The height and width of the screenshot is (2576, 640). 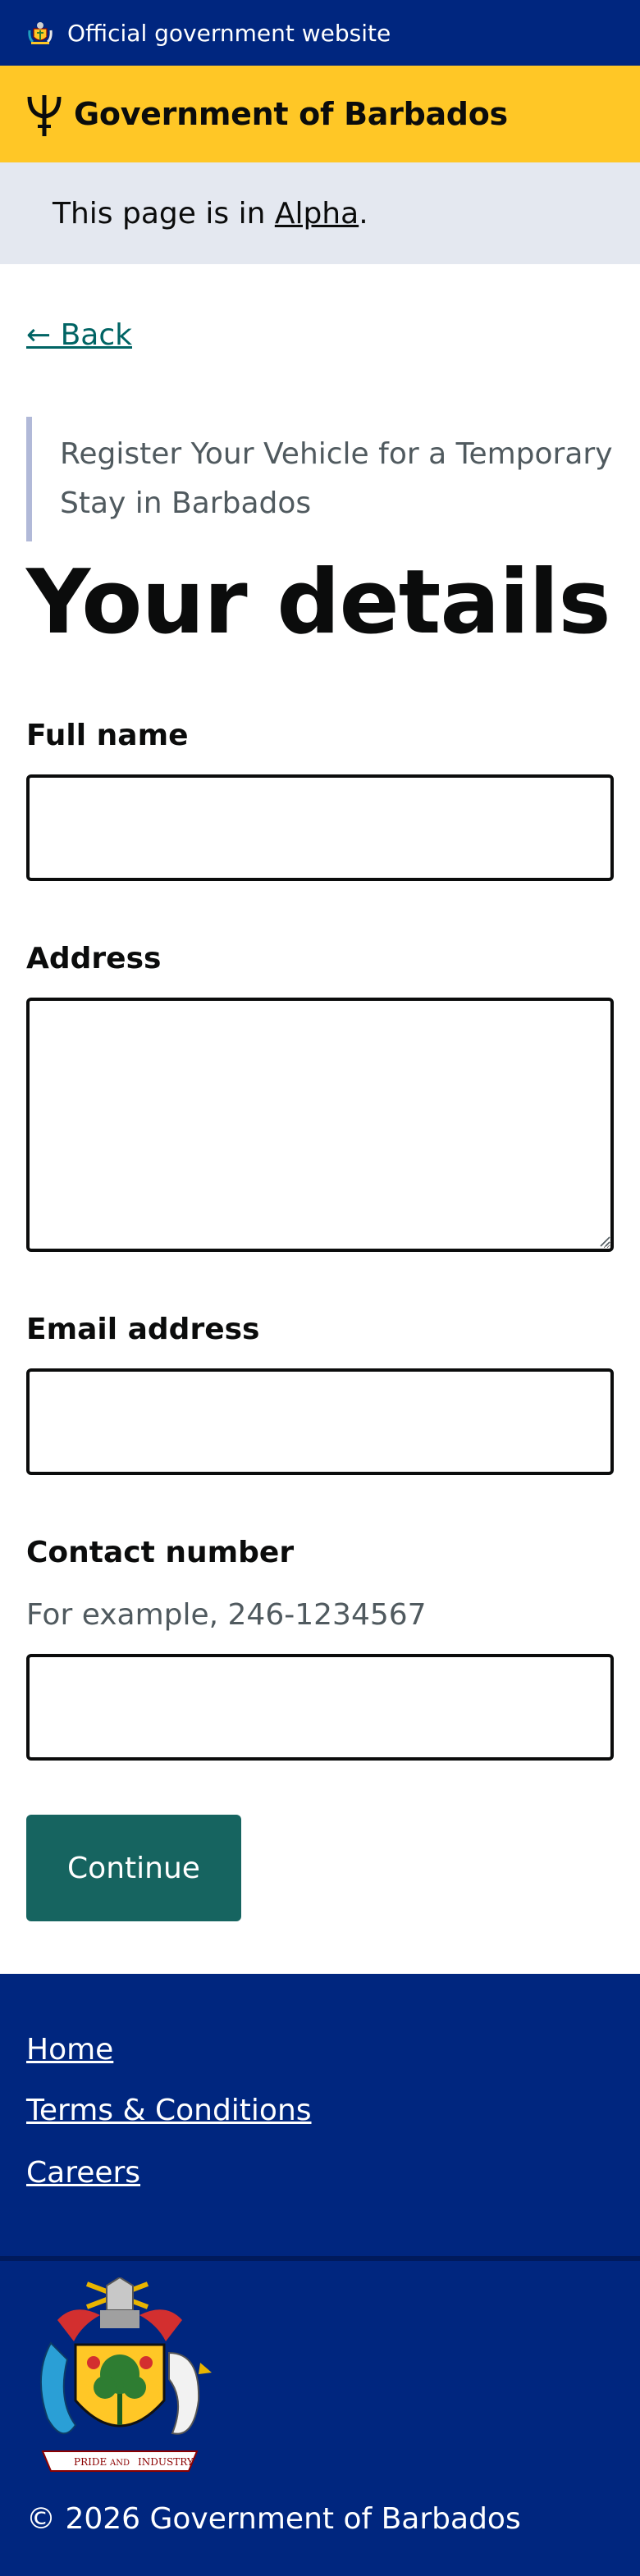 What do you see at coordinates (164, 214) in the screenshot?
I see `phase-banner-prefix: This page is in` at bounding box center [164, 214].